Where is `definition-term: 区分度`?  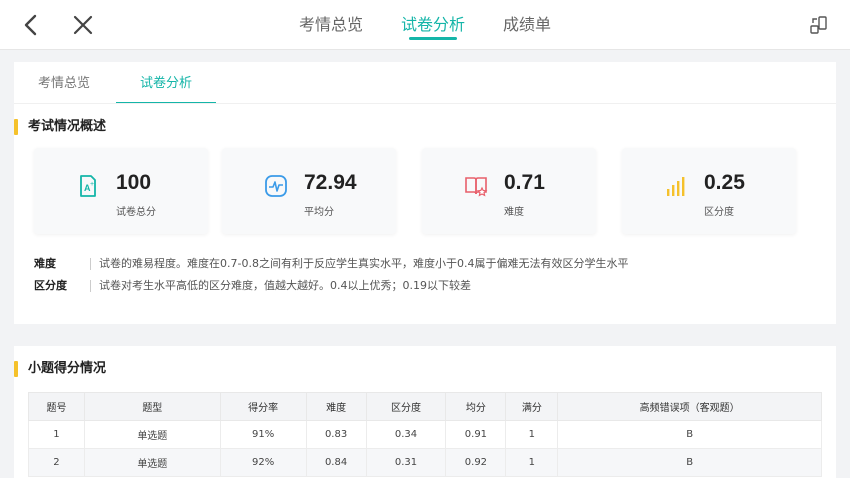 definition-term: 区分度 is located at coordinates (50, 285).